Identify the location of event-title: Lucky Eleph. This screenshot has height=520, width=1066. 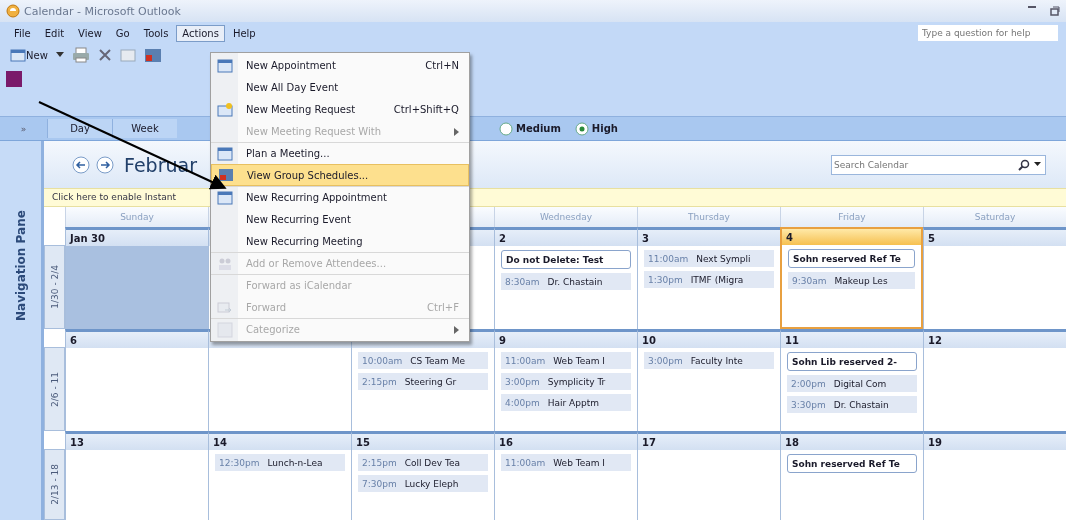
(431, 483).